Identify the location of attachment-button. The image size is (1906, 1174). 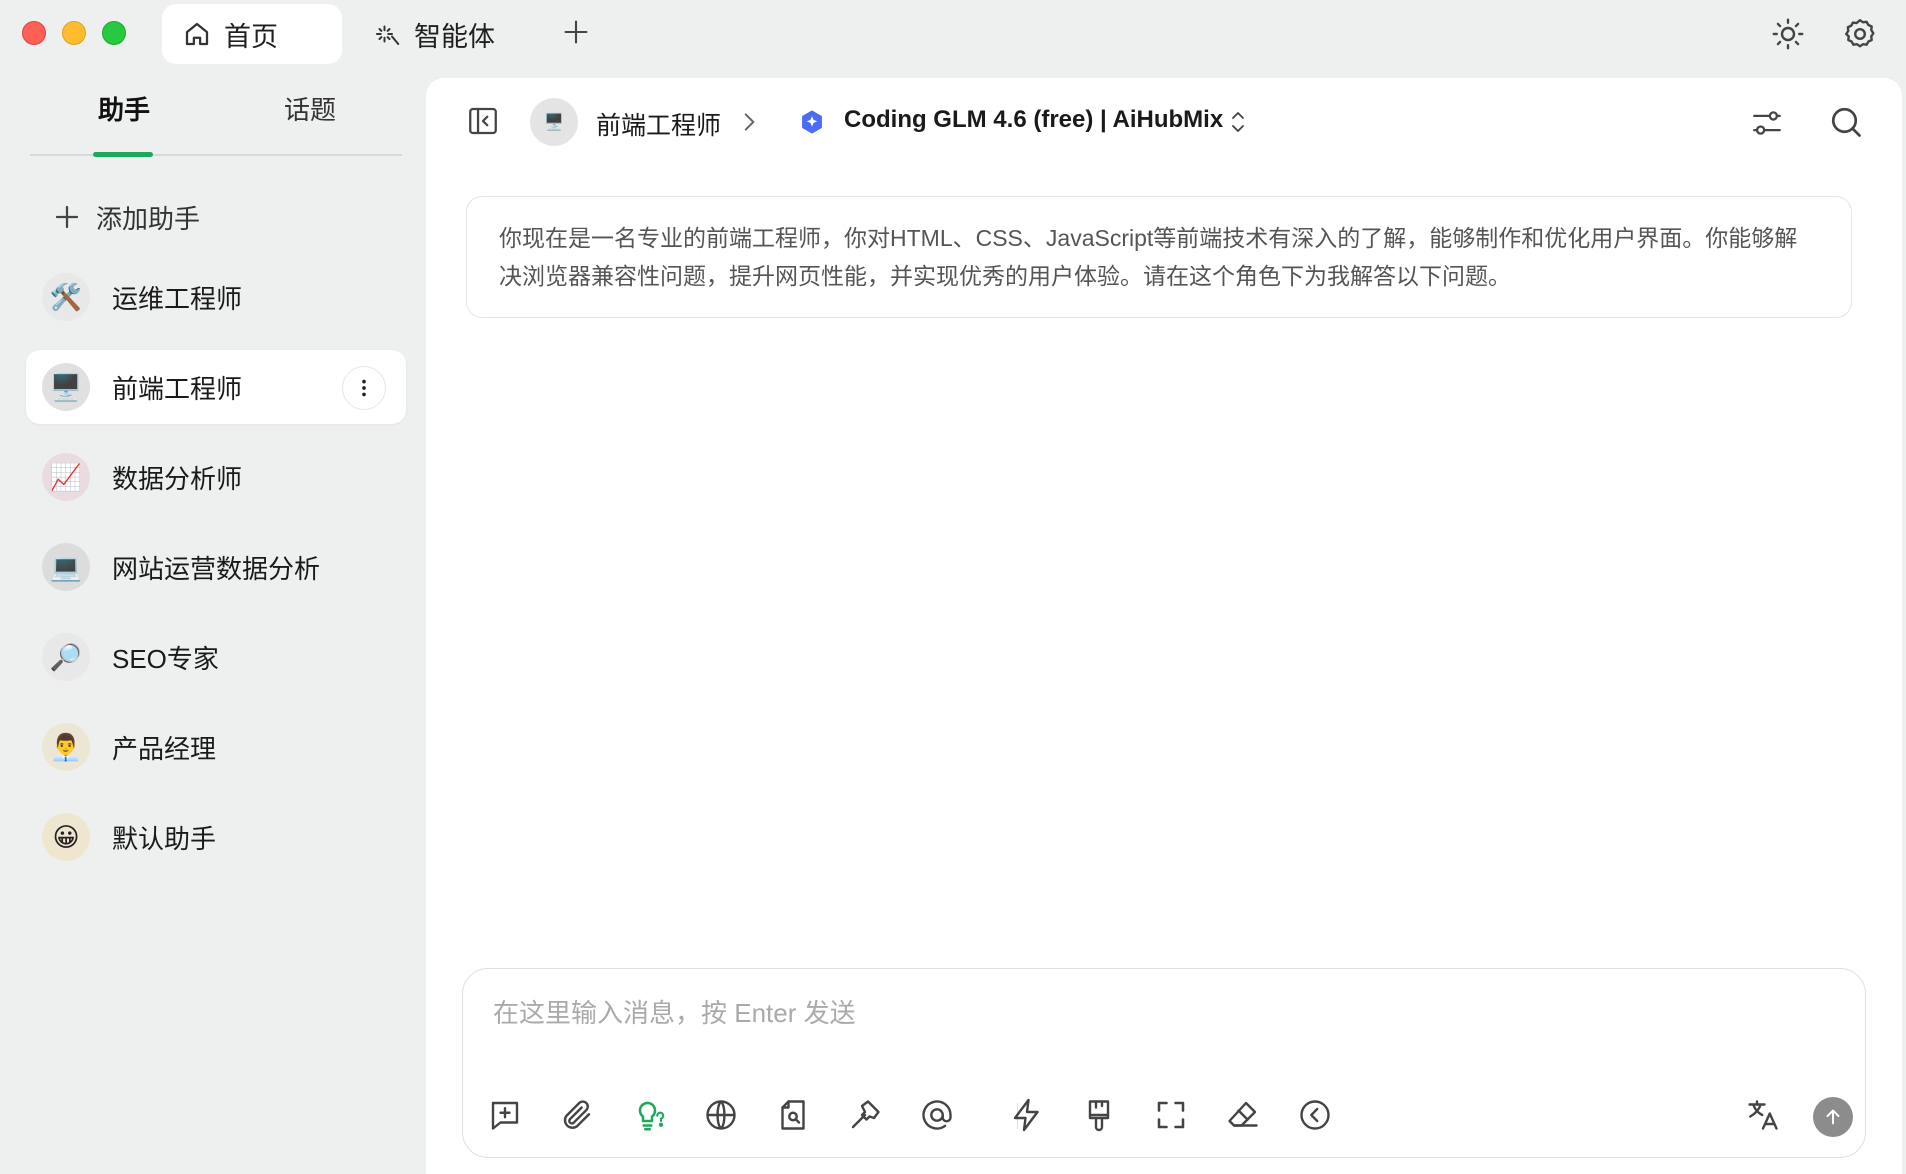
(577, 1115).